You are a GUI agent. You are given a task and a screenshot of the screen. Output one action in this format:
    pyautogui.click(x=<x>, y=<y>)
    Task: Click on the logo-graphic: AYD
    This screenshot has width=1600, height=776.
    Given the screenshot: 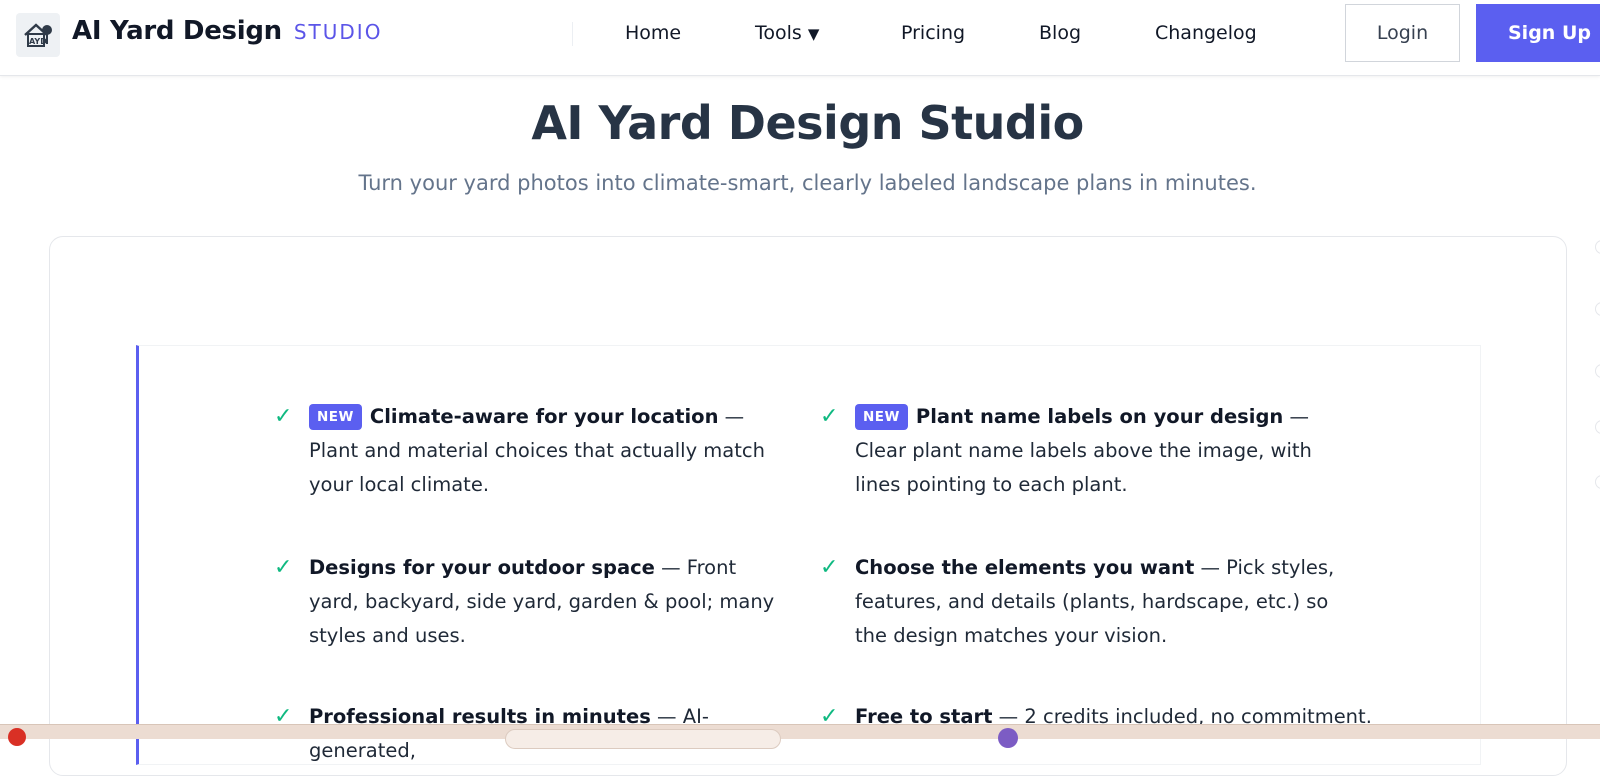 What is the action you would take?
    pyautogui.click(x=38, y=35)
    